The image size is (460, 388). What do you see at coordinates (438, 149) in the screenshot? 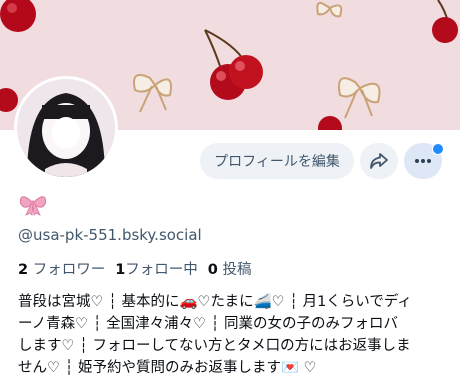
I see `notification-dot` at bounding box center [438, 149].